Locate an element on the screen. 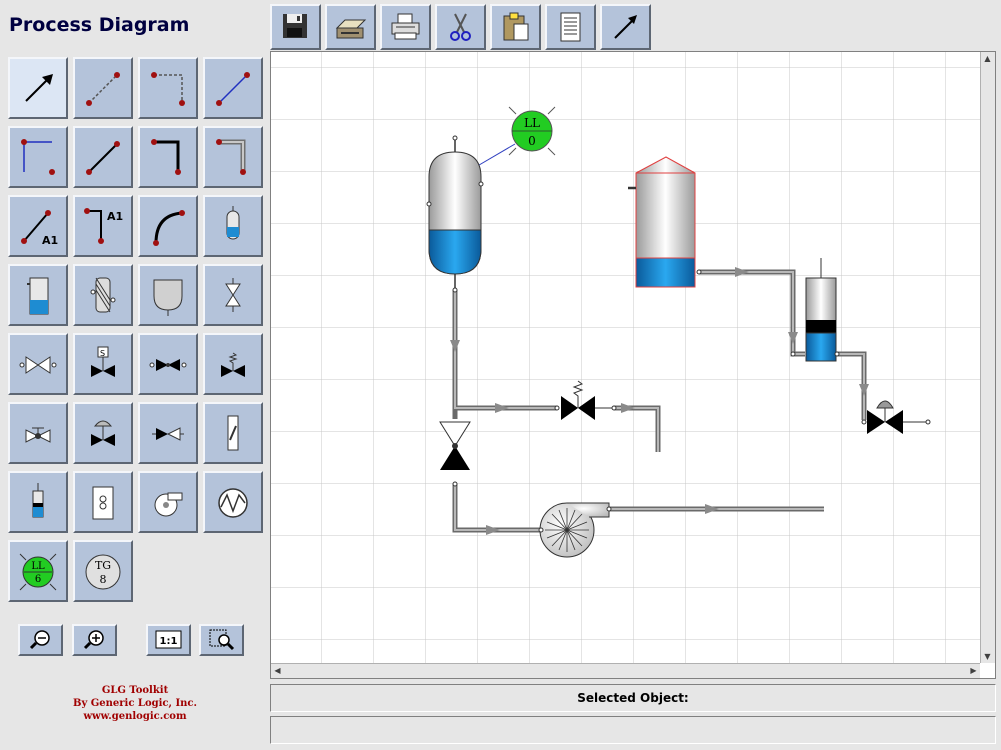 The height and width of the screenshot is (750, 1001). palette-diaphragm-valve is located at coordinates (103, 433).